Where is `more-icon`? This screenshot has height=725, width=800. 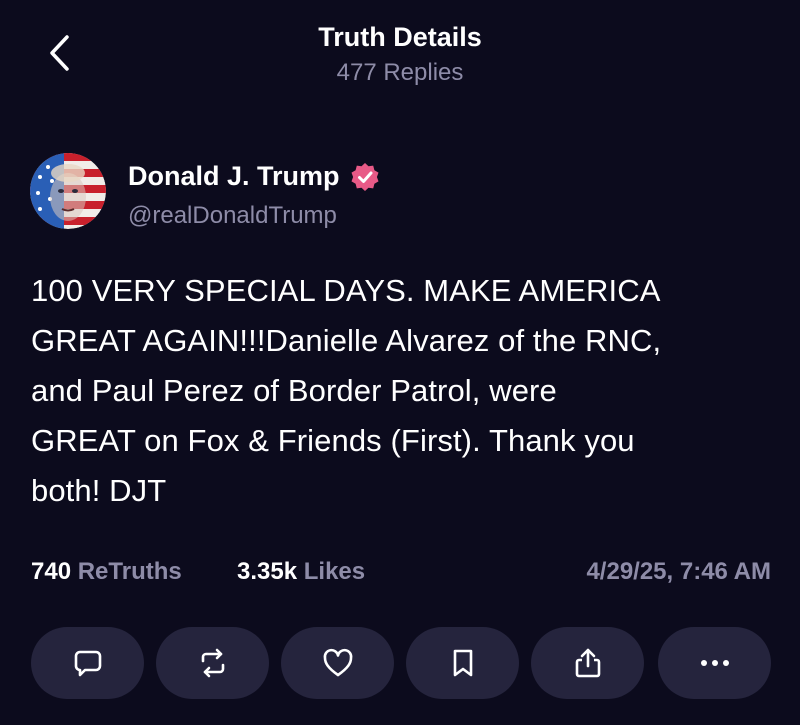
more-icon is located at coordinates (714, 663).